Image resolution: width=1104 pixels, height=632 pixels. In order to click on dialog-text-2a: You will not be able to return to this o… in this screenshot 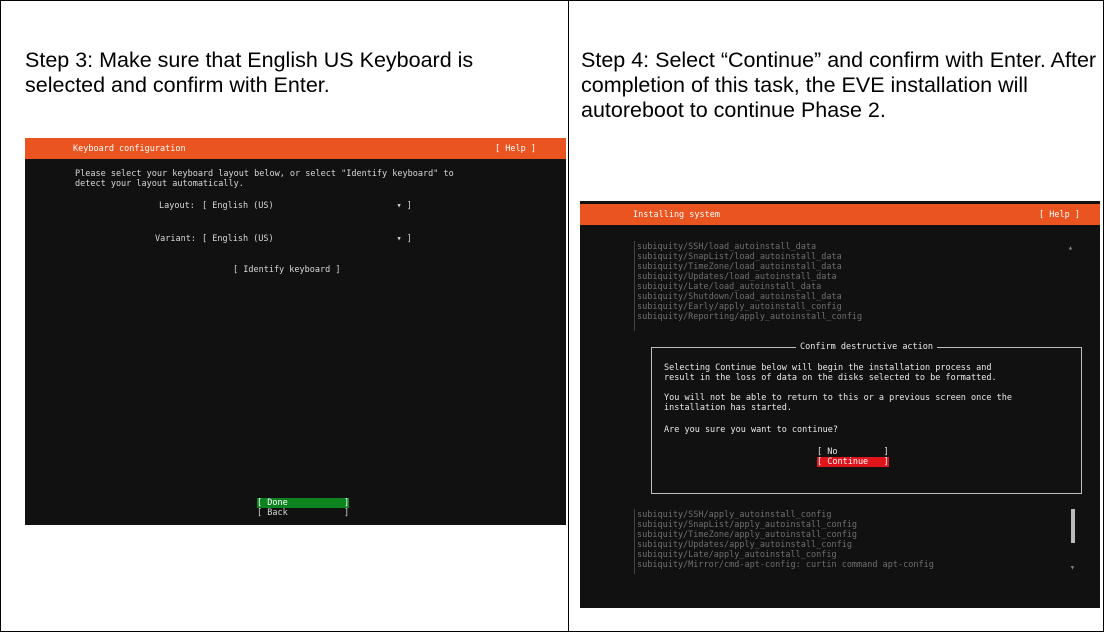, I will do `click(838, 398)`.